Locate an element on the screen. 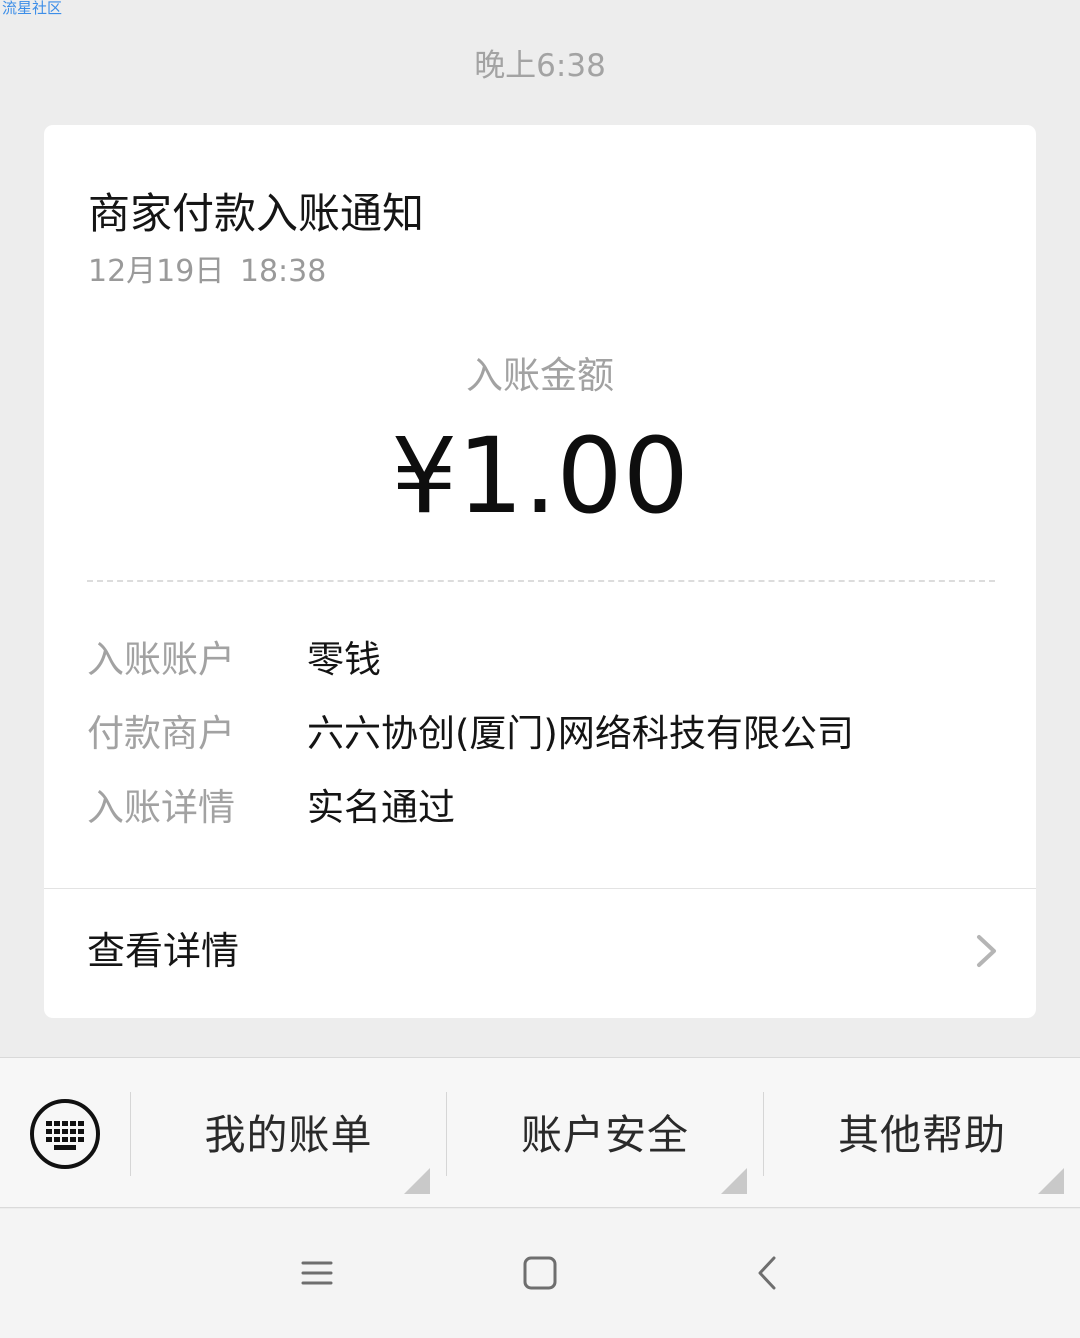 Image resolution: width=1080 pixels, height=1338 pixels. keyboard-icon is located at coordinates (65, 1134).